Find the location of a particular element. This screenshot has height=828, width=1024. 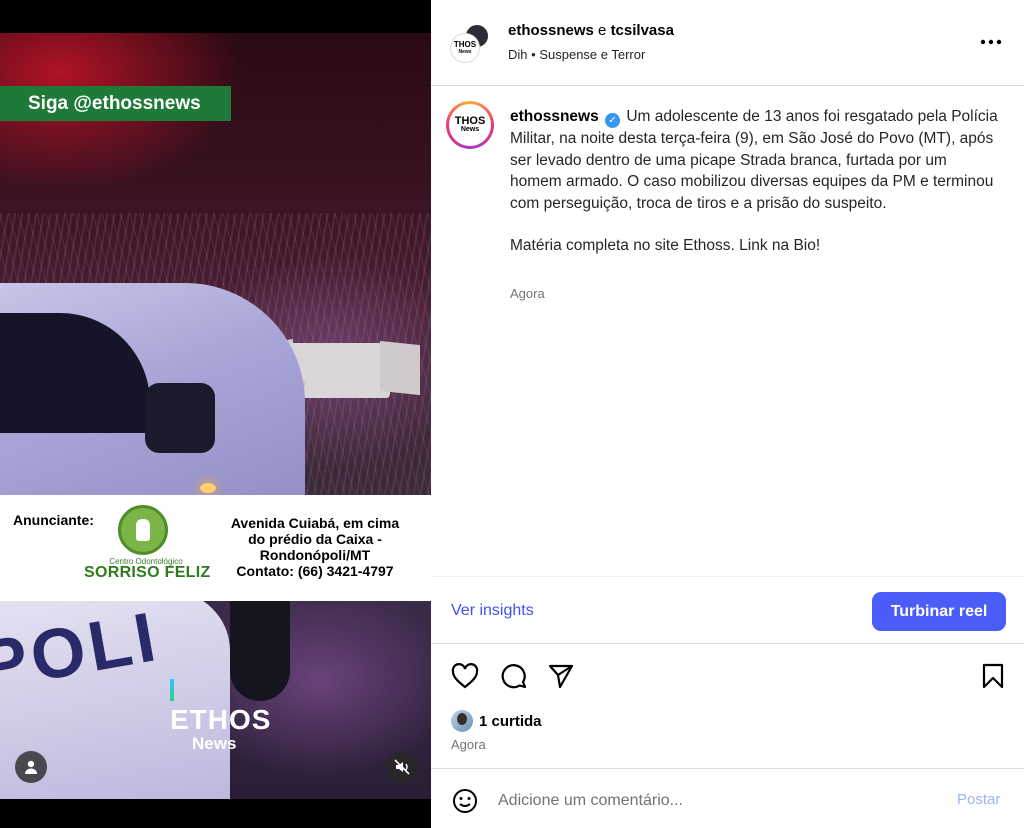

boost-reel-button: Turbinar reel is located at coordinates (939, 611).